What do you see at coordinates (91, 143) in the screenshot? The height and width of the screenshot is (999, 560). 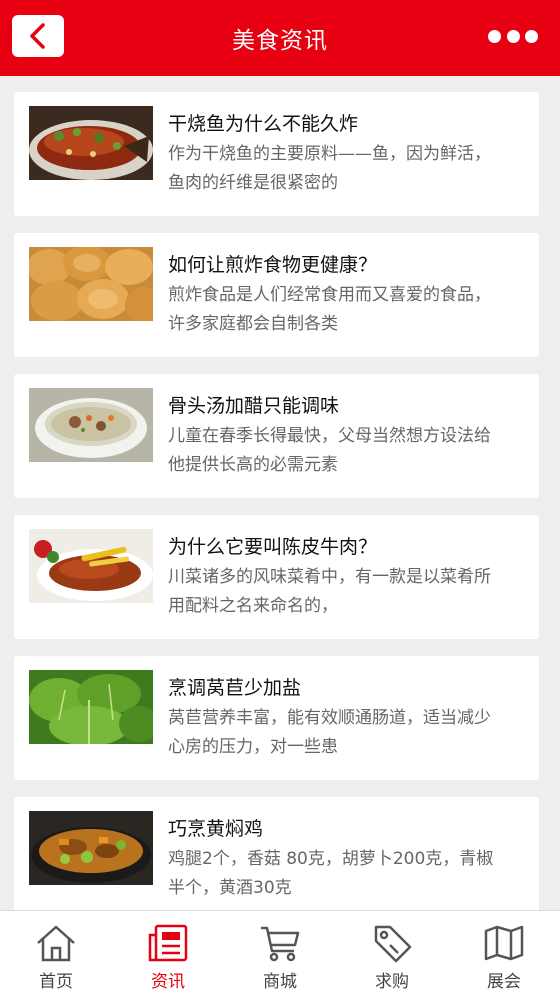 I see `braised-fish-photo` at bounding box center [91, 143].